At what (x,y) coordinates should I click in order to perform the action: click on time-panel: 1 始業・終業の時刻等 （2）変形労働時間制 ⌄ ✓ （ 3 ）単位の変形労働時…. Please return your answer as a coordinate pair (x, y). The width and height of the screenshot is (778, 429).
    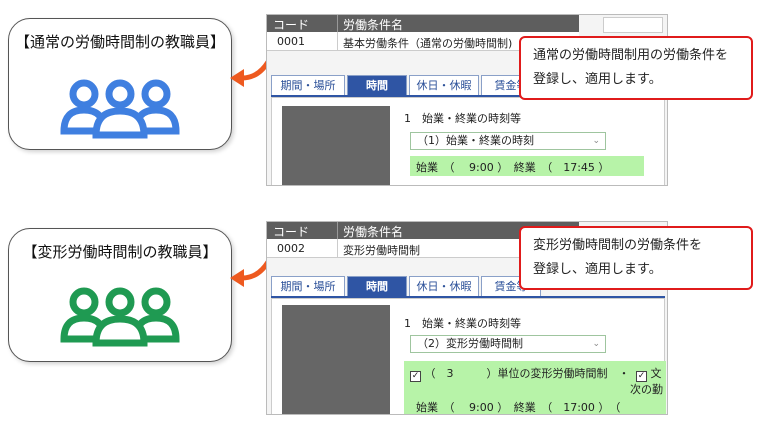
    Looking at the image, I should click on (468, 356).